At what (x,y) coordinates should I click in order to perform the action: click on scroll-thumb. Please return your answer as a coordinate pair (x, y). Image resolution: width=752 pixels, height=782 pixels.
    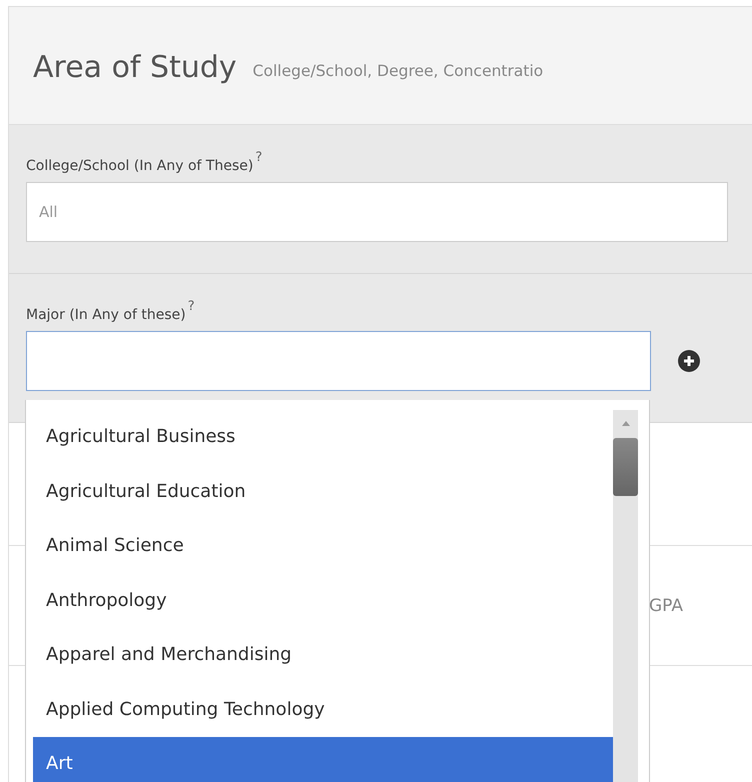
    Looking at the image, I should click on (625, 467).